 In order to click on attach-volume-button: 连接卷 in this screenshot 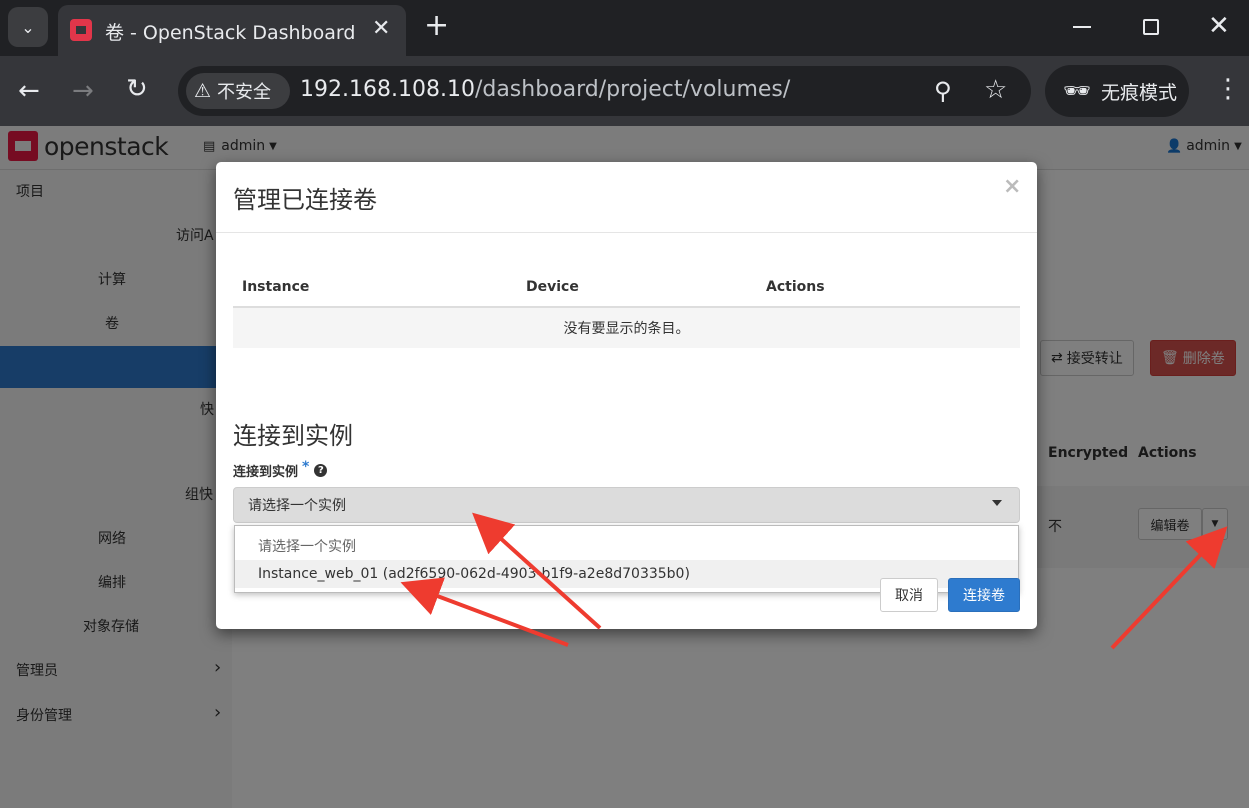, I will do `click(984, 595)`.